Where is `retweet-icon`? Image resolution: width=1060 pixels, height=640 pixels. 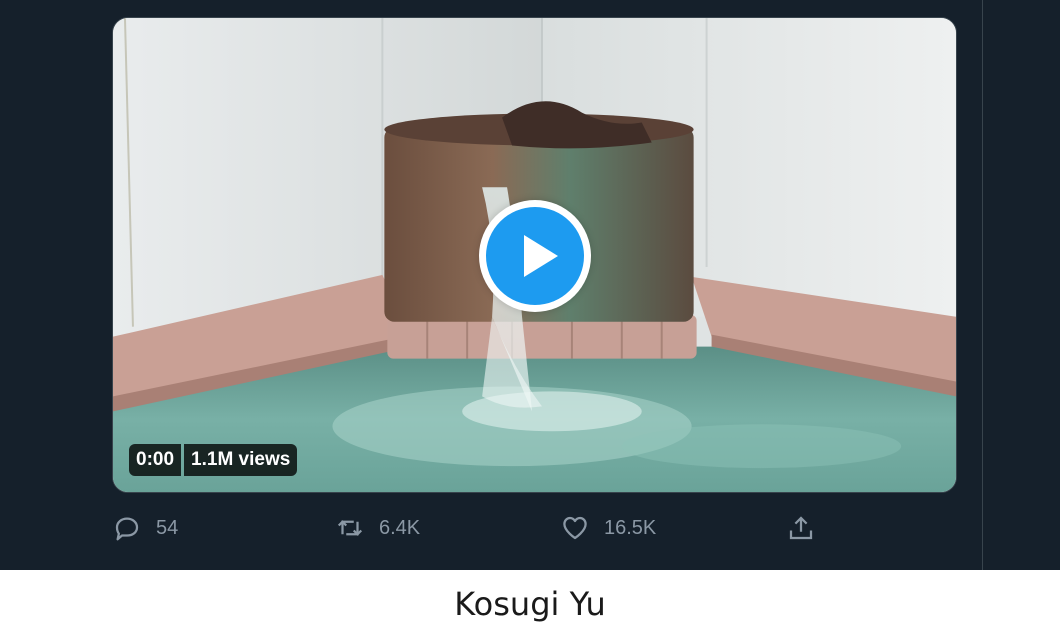
retweet-icon is located at coordinates (350, 528).